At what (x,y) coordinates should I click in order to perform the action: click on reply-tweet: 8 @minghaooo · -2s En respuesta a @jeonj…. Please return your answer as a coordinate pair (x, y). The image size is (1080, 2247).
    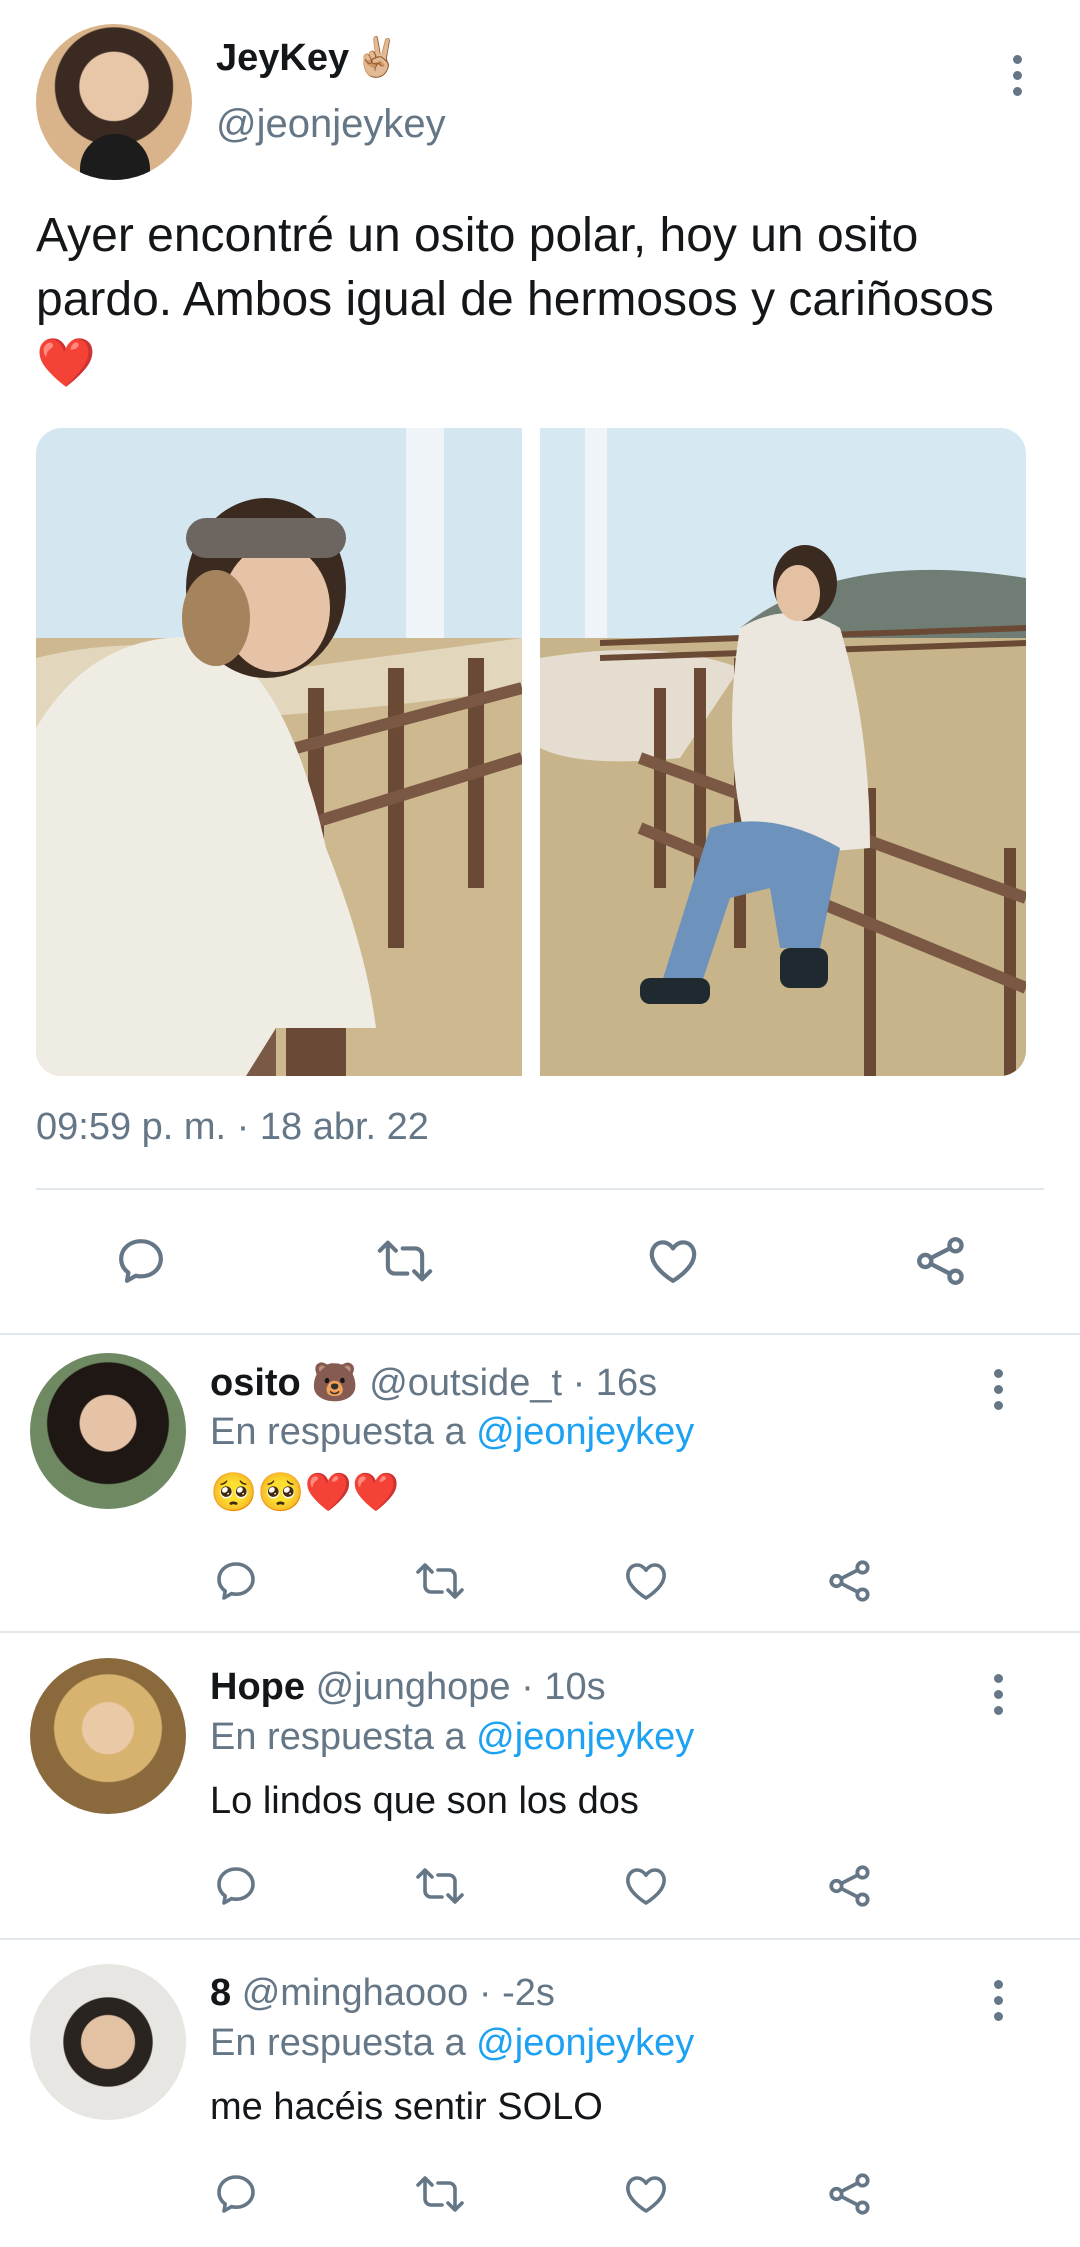
    Looking at the image, I should click on (540, 2096).